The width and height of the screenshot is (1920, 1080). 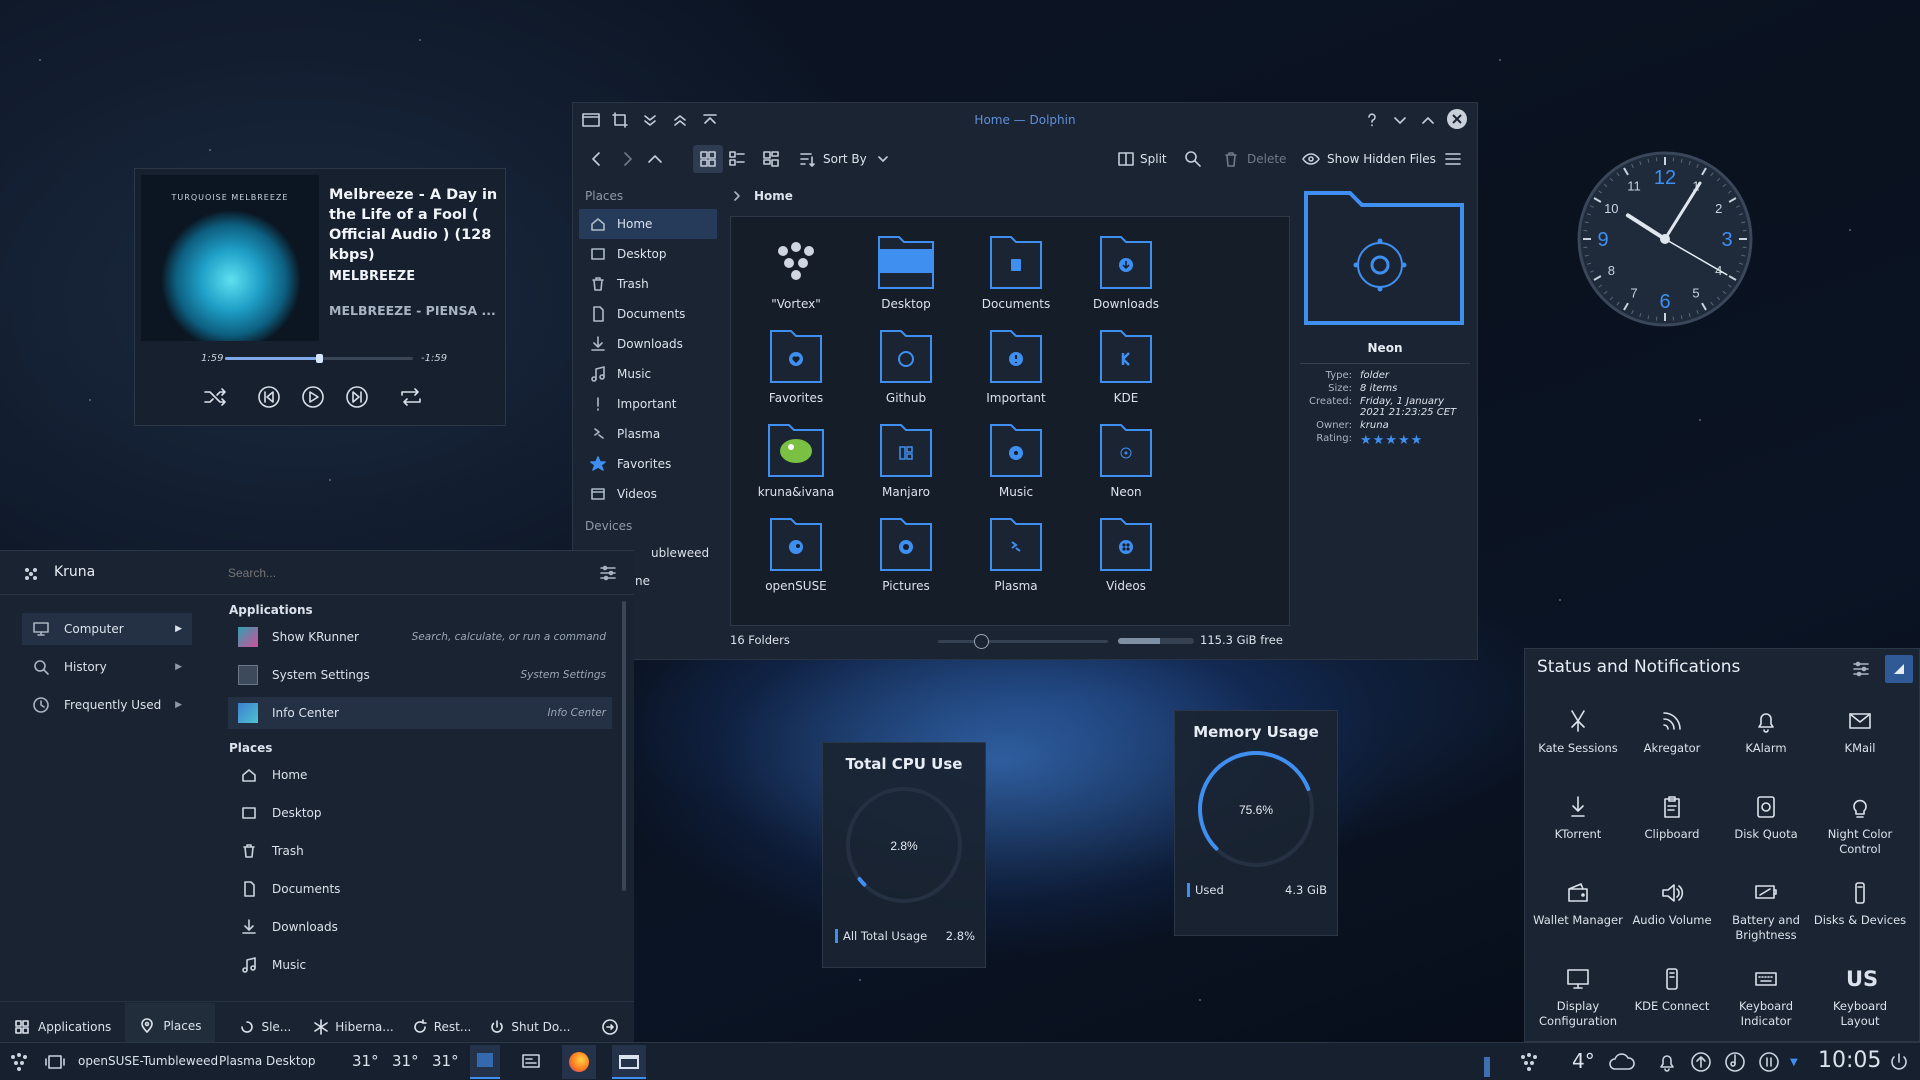 I want to click on seek-handle, so click(x=319, y=358).